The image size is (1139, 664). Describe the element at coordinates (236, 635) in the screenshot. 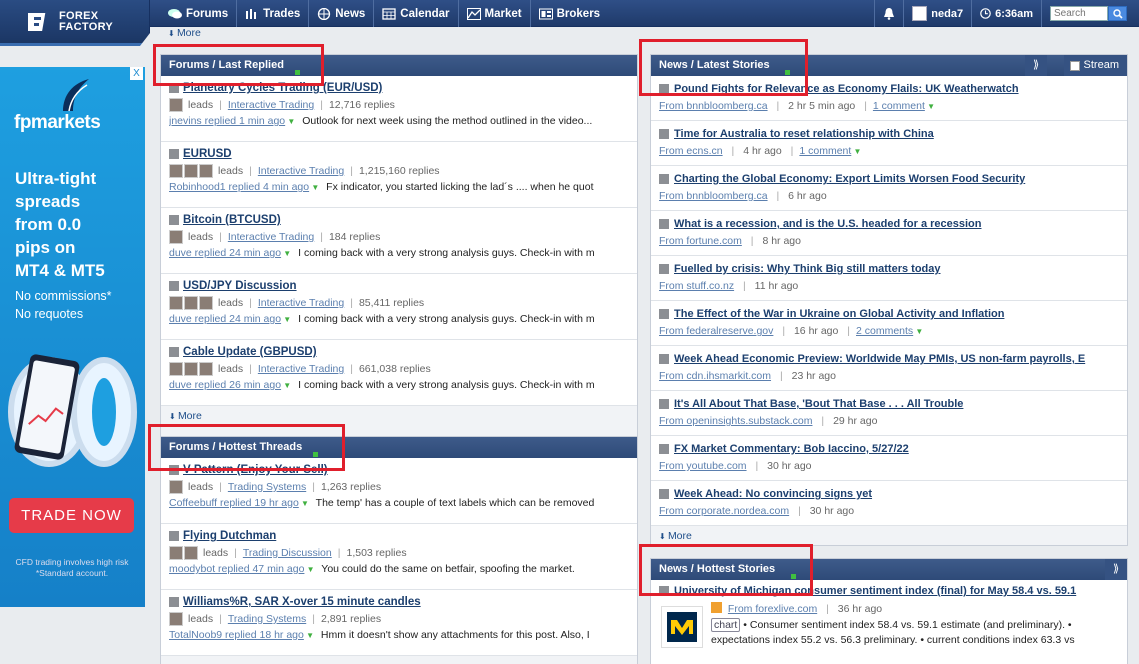

I see `last-reply-user-link: TotalNoob9 replied 18 hr ago` at that location.